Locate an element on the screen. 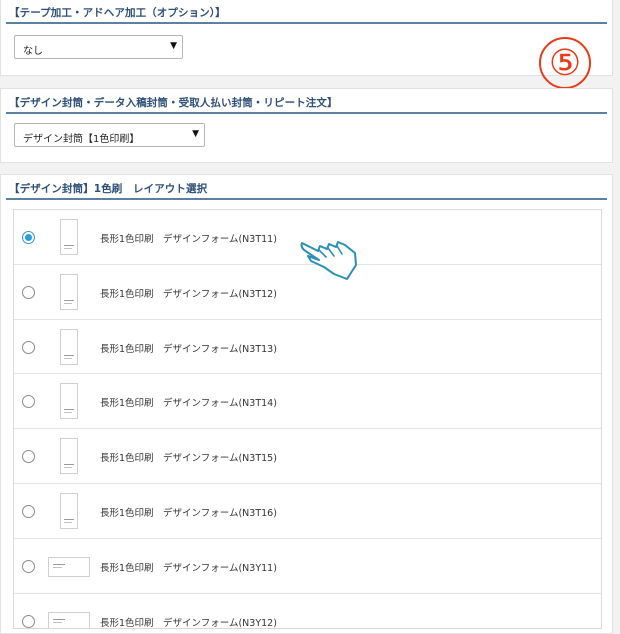 This screenshot has width=620, height=634. layout-option-label: 長形1色印刷 デザインフォーム(N3Y12) is located at coordinates (188, 623).